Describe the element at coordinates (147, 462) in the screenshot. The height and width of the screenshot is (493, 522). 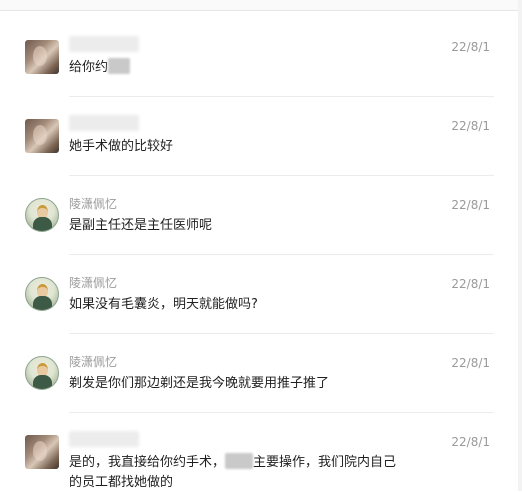
I see `message-text-part1: 是的，我直接给你约手术，` at that location.